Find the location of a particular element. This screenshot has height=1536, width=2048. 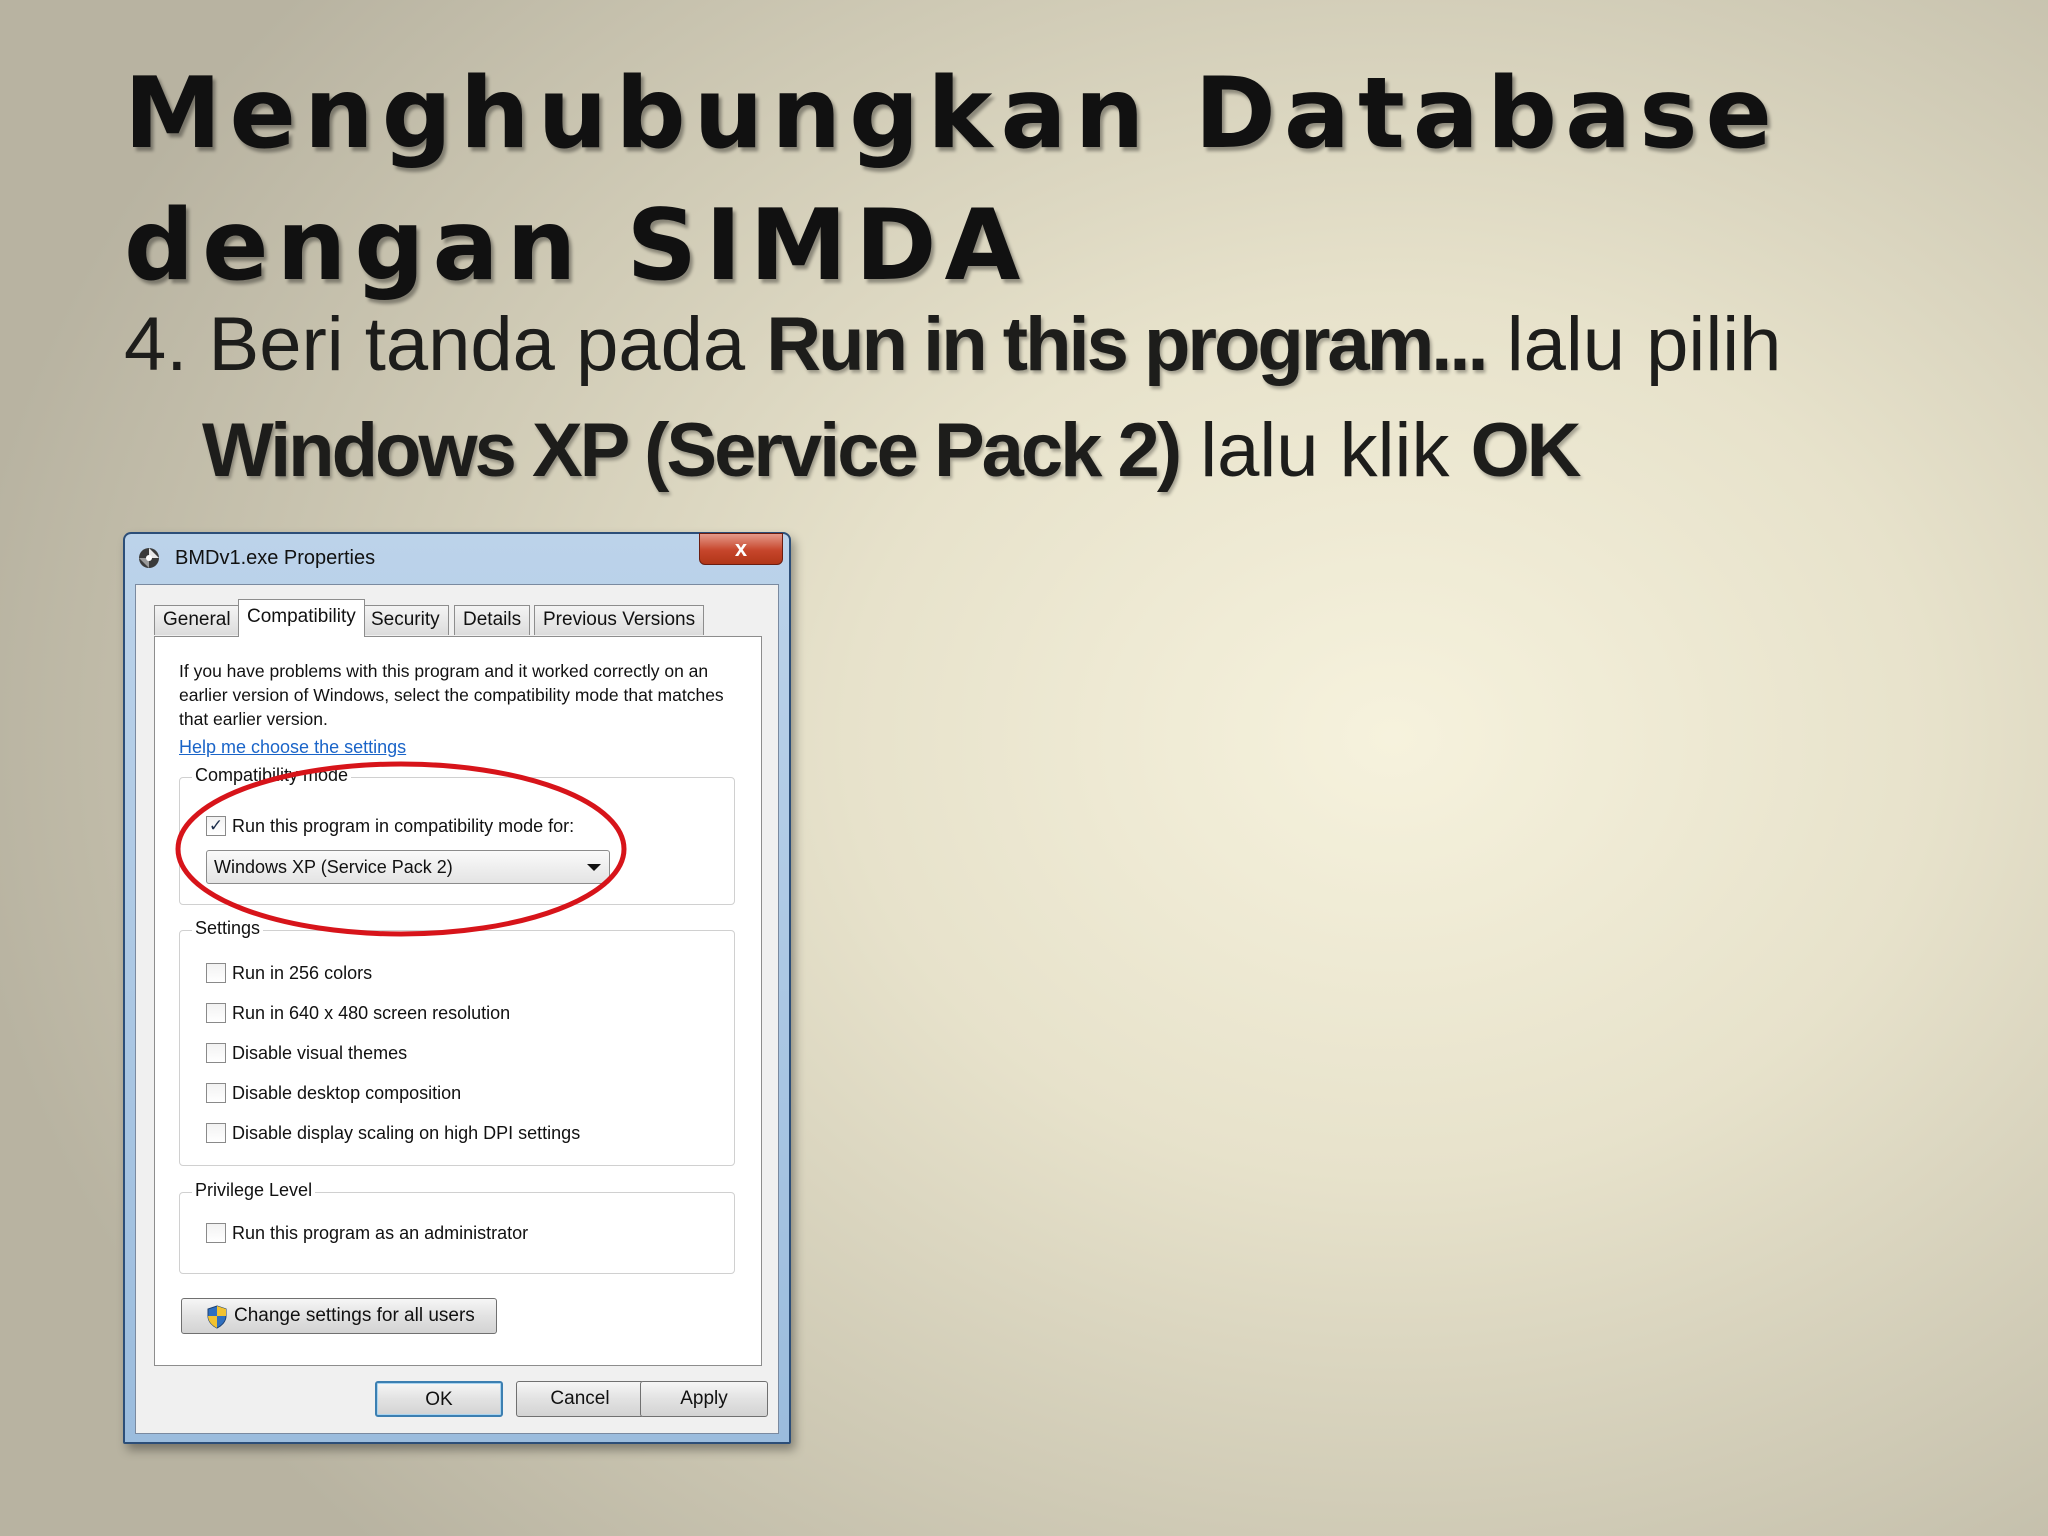

instruction-part1: 4. Beri tanda pada is located at coordinates (445, 344).